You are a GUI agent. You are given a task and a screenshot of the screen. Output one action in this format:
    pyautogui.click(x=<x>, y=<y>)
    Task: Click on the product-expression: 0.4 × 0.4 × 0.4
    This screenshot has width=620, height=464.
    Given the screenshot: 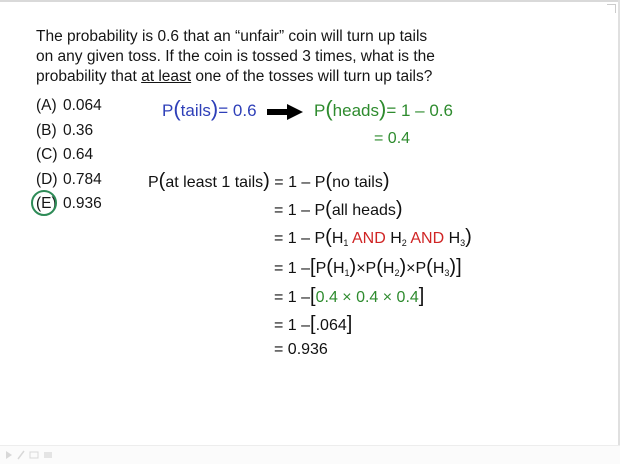 What is the action you would take?
    pyautogui.click(x=367, y=297)
    